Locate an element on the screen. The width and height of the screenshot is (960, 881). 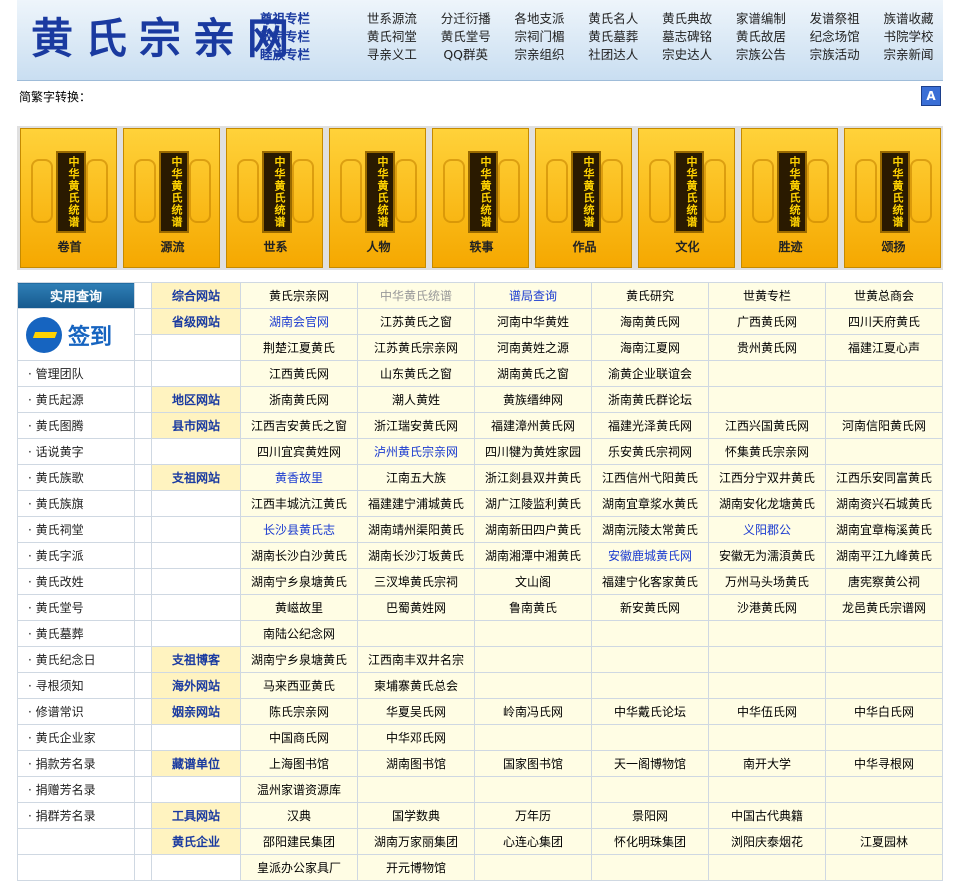
signin-panel: 签到 is located at coordinates (76, 334).